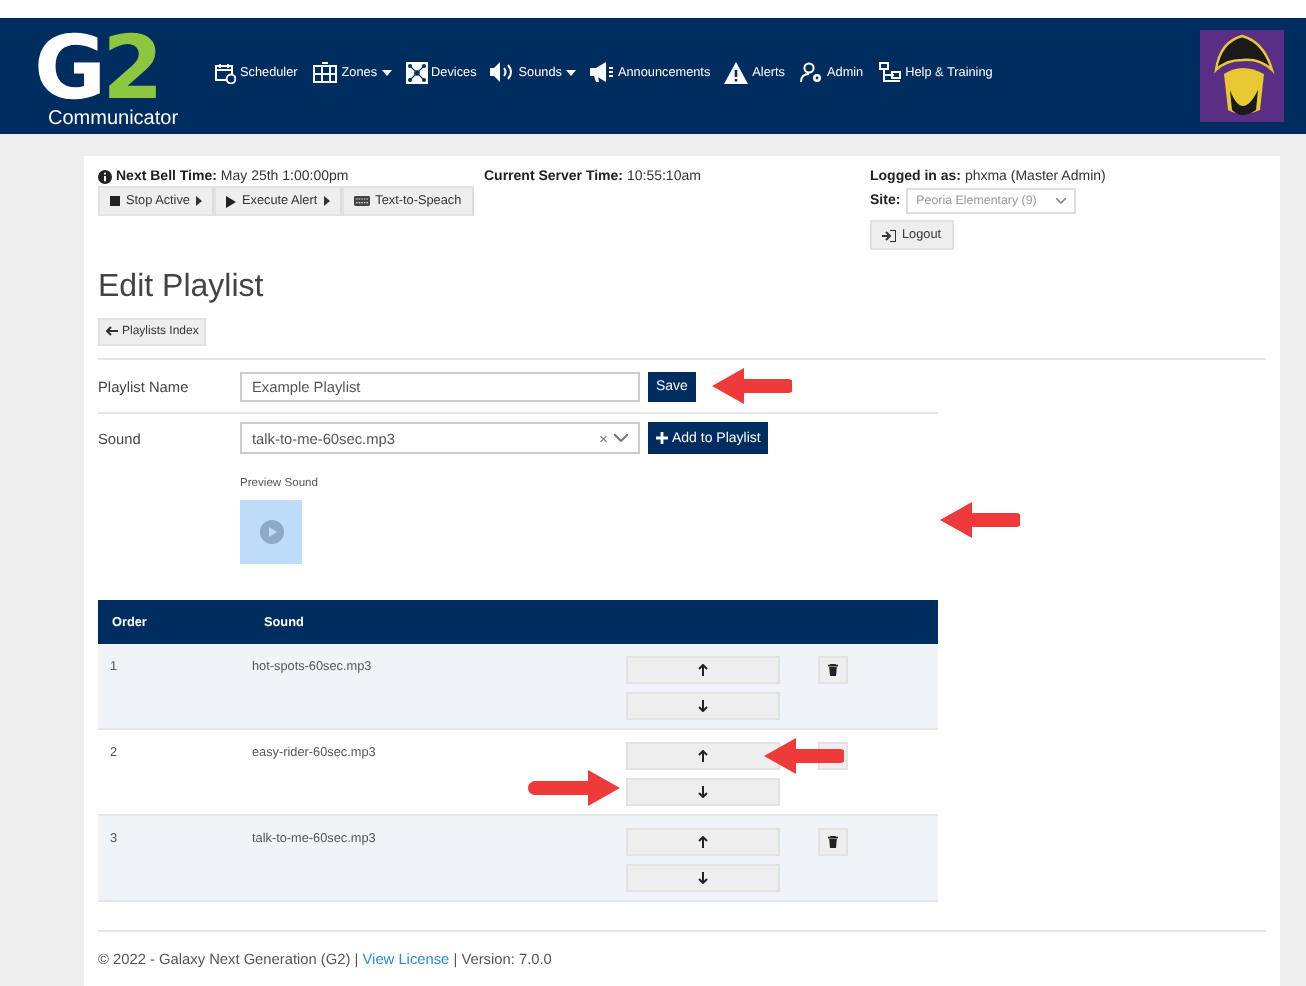 The height and width of the screenshot is (986, 1306). I want to click on page-title: Edit Playlist, so click(182, 288).